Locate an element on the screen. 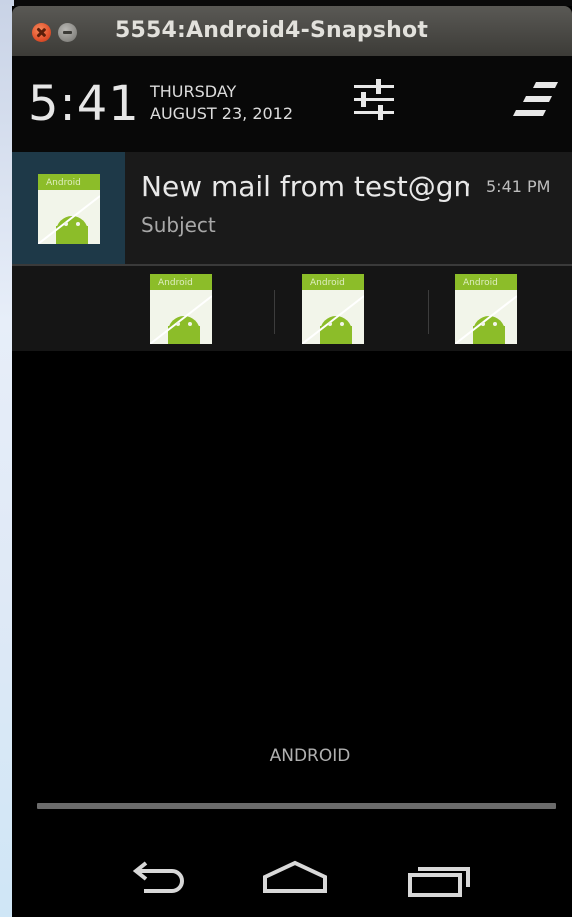  window-titlebar: 5554:Android4-Snapshot is located at coordinates (292, 31).